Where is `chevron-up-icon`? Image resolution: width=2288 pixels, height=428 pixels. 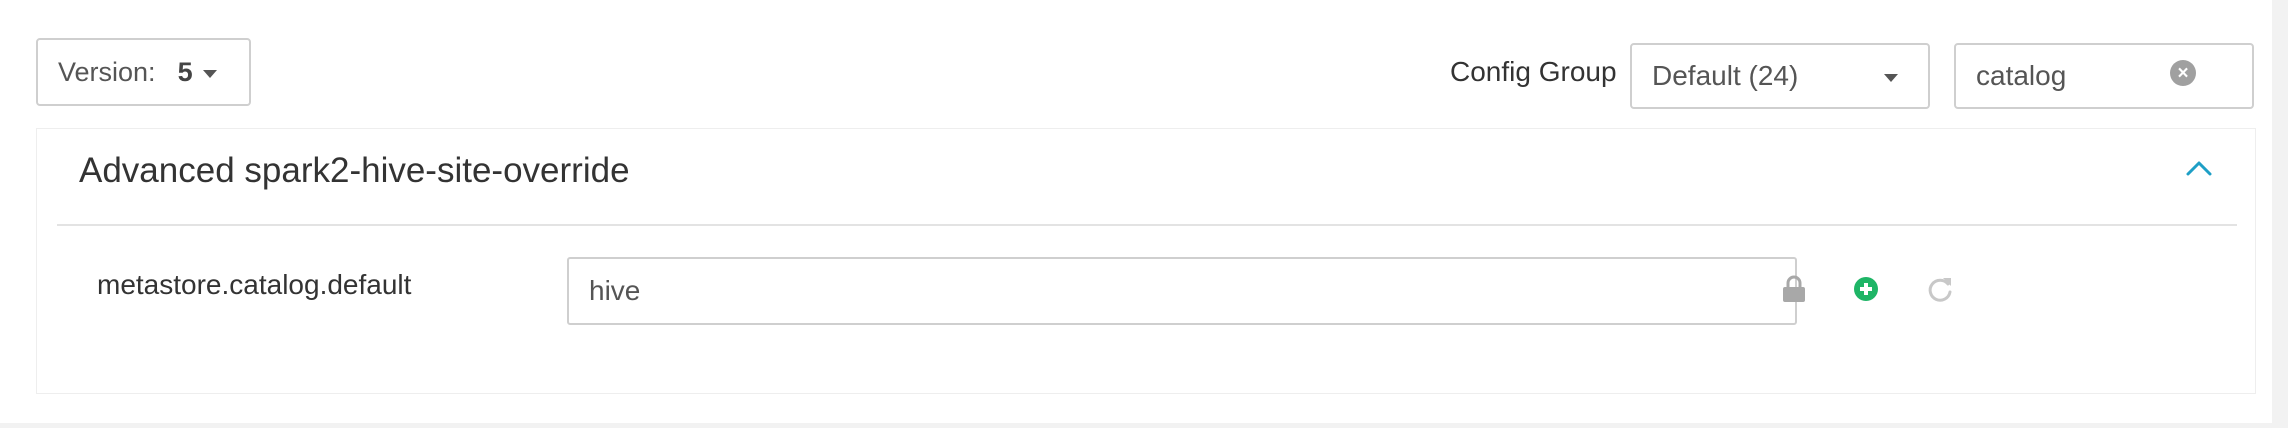 chevron-up-icon is located at coordinates (2199, 170).